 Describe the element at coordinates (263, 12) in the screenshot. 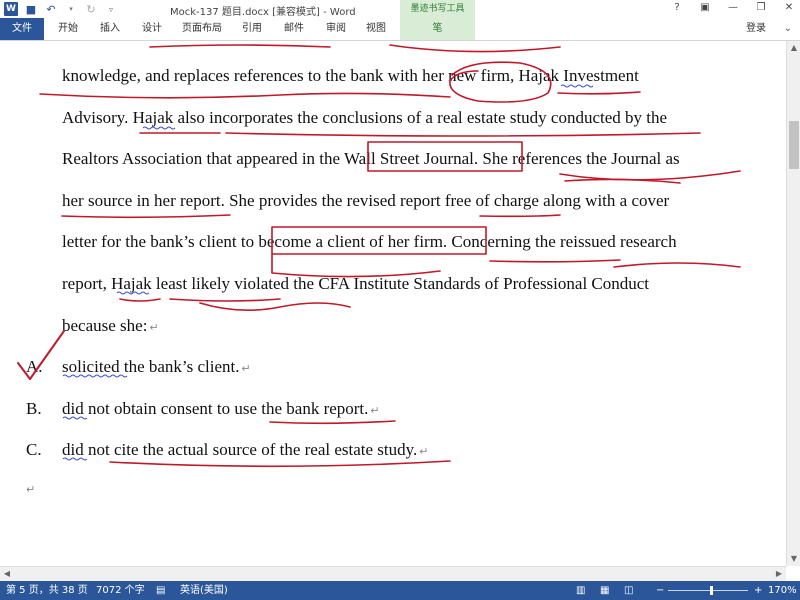

I see `document-title: Mock-137 题目.docx [兼容模式] - Word` at that location.